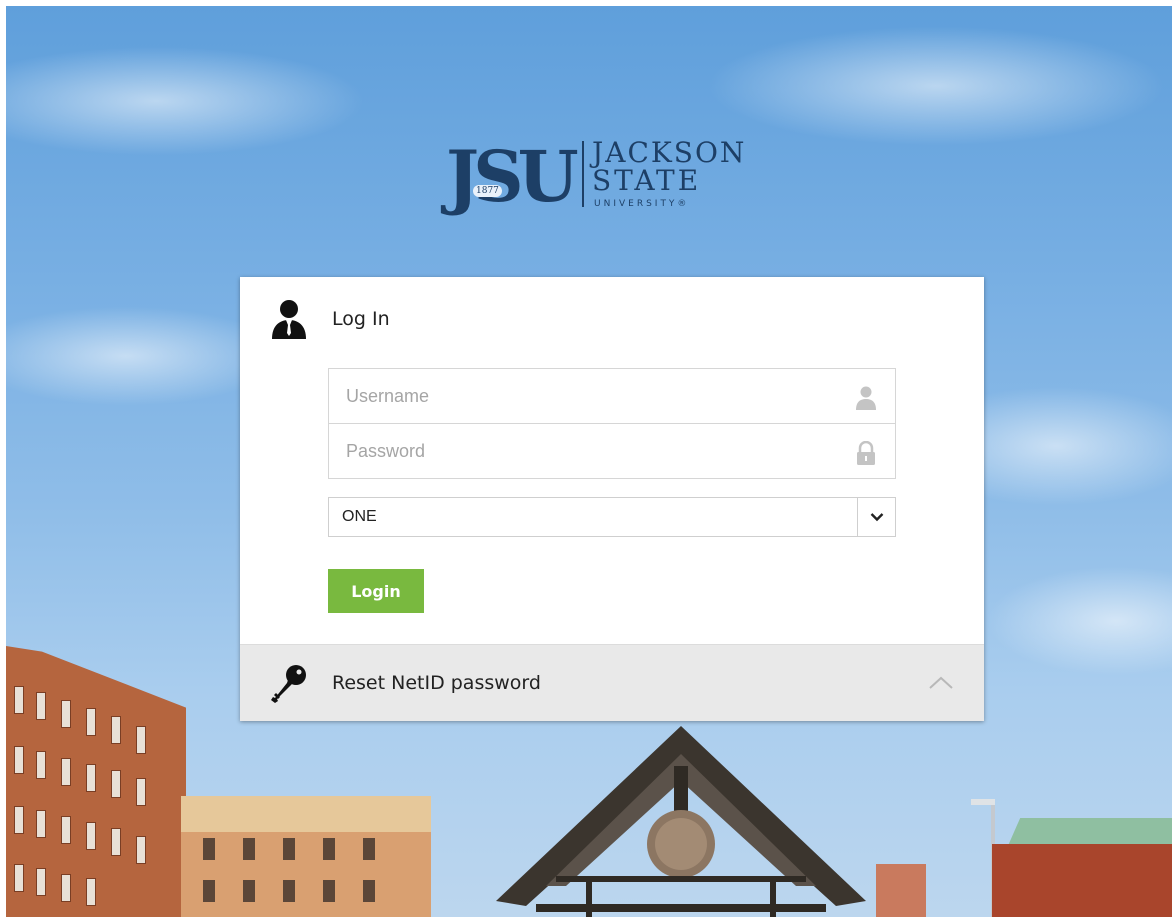 This screenshot has width=1172, height=917. I want to click on password-input, so click(612, 451).